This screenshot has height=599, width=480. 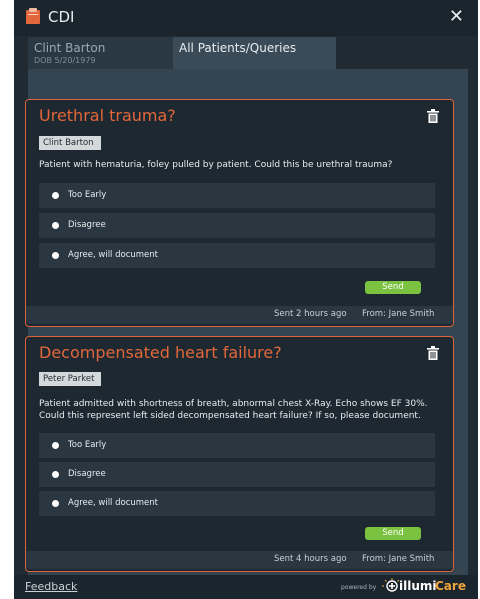 What do you see at coordinates (70, 379) in the screenshot?
I see `patient-tag: Peter Parket` at bounding box center [70, 379].